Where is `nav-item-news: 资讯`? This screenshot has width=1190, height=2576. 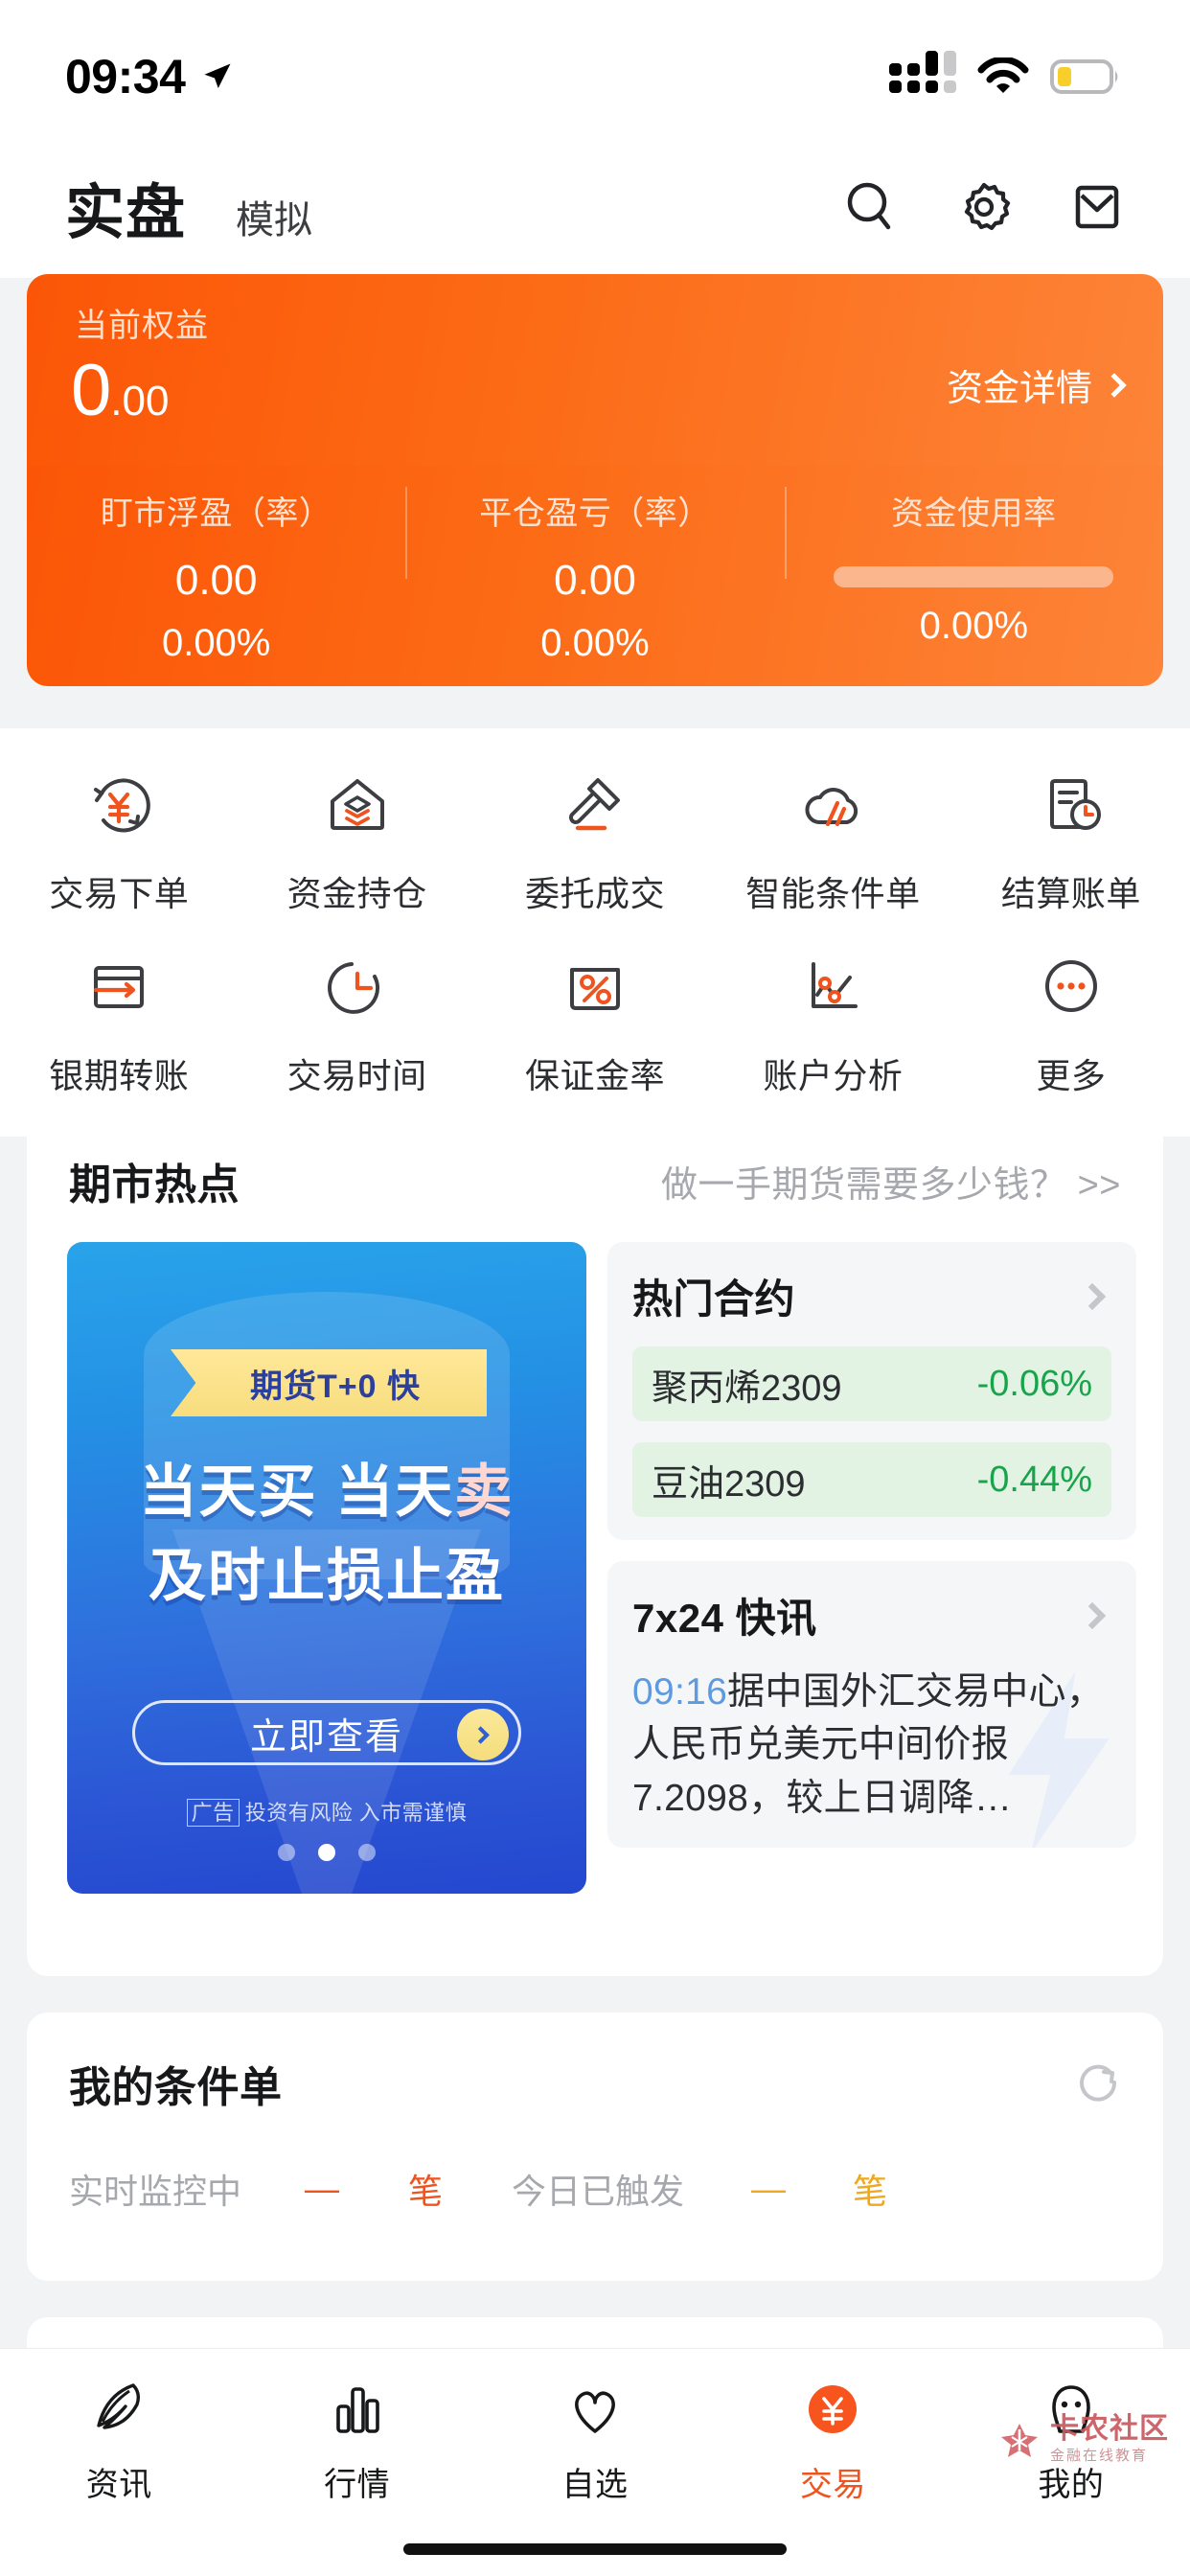
nav-item-news: 资讯 is located at coordinates (119, 2439).